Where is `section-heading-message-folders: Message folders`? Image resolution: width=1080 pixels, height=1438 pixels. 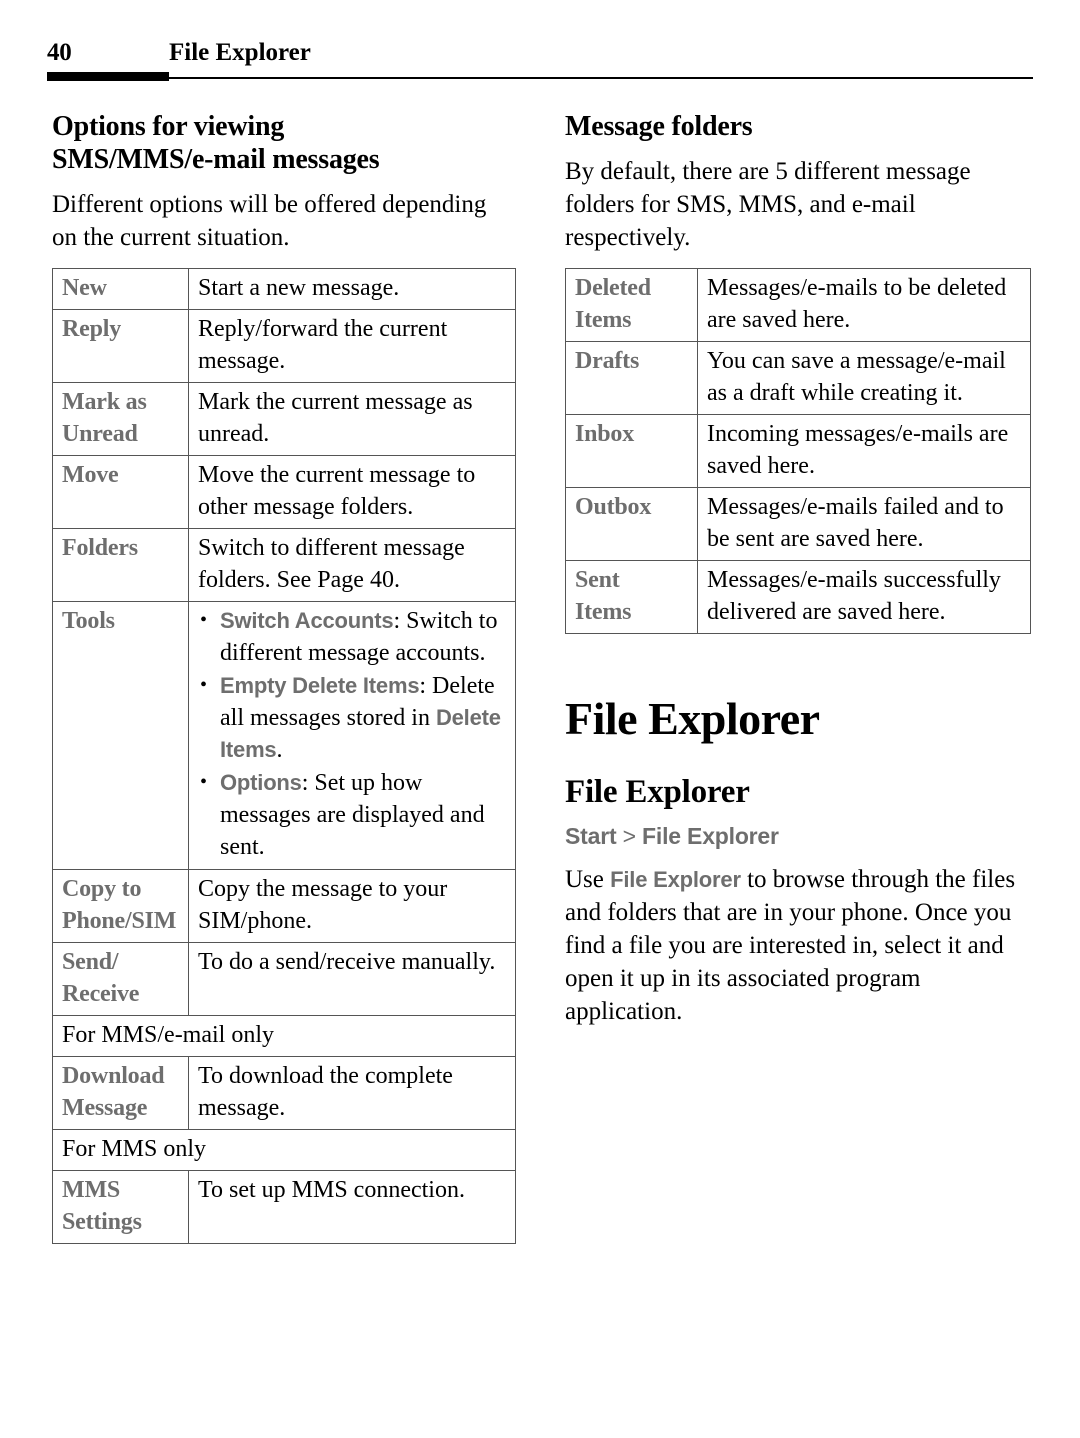 section-heading-message-folders: Message folders is located at coordinates (659, 126).